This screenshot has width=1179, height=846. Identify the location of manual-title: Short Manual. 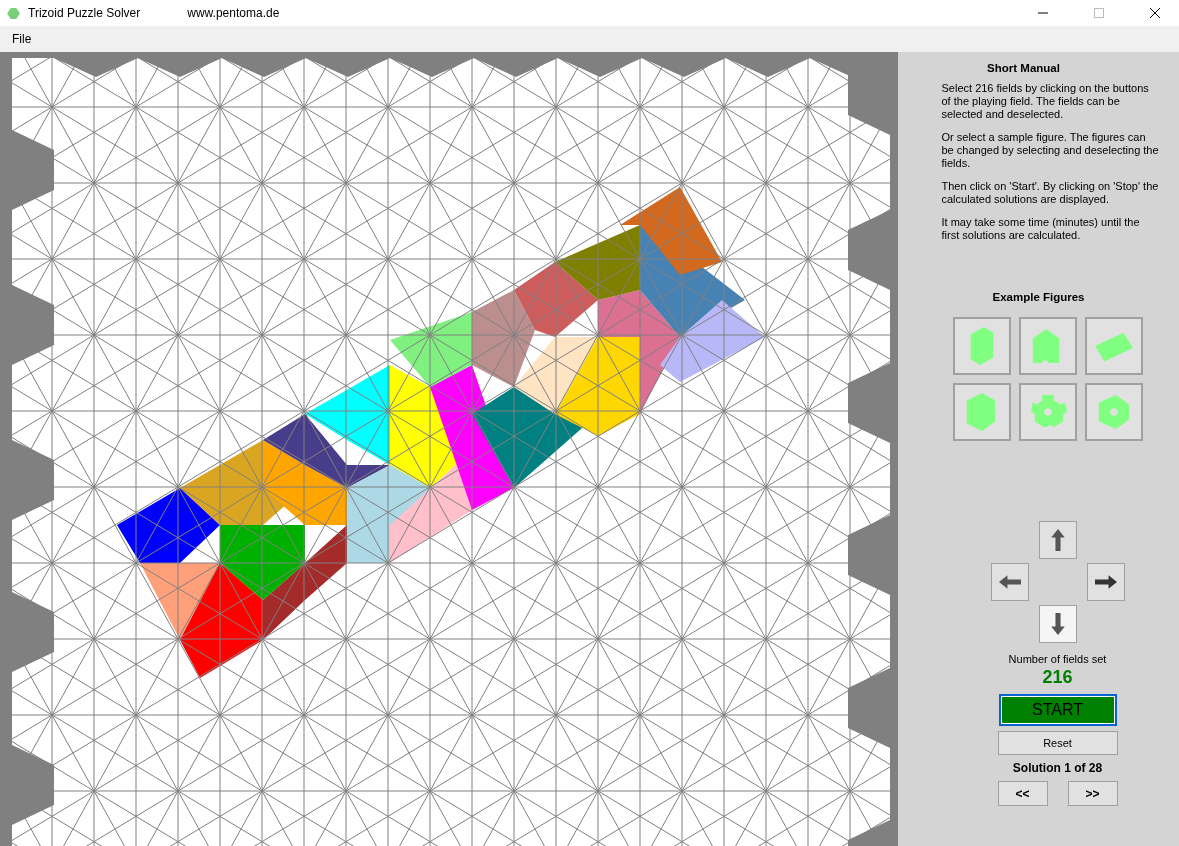
(1023, 68).